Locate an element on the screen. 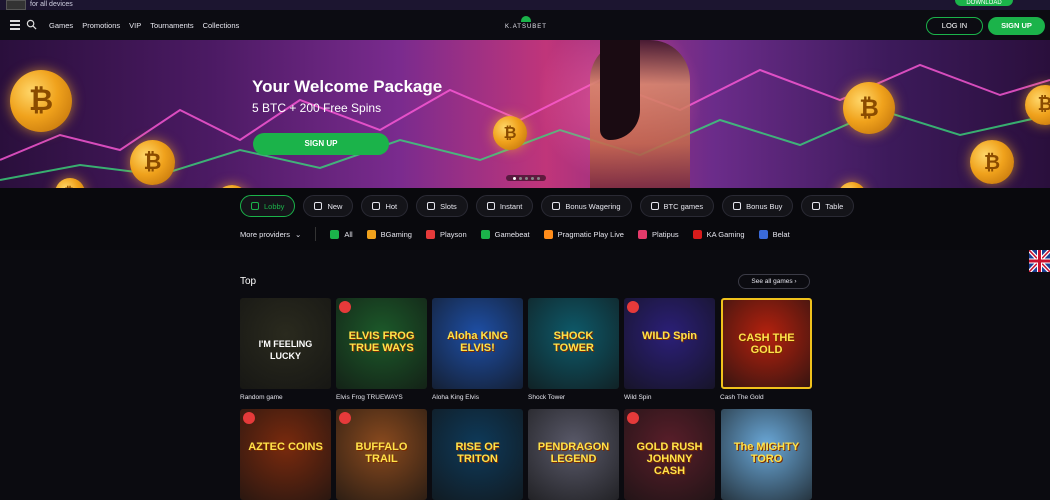  provider-label: Belat is located at coordinates (781, 234).